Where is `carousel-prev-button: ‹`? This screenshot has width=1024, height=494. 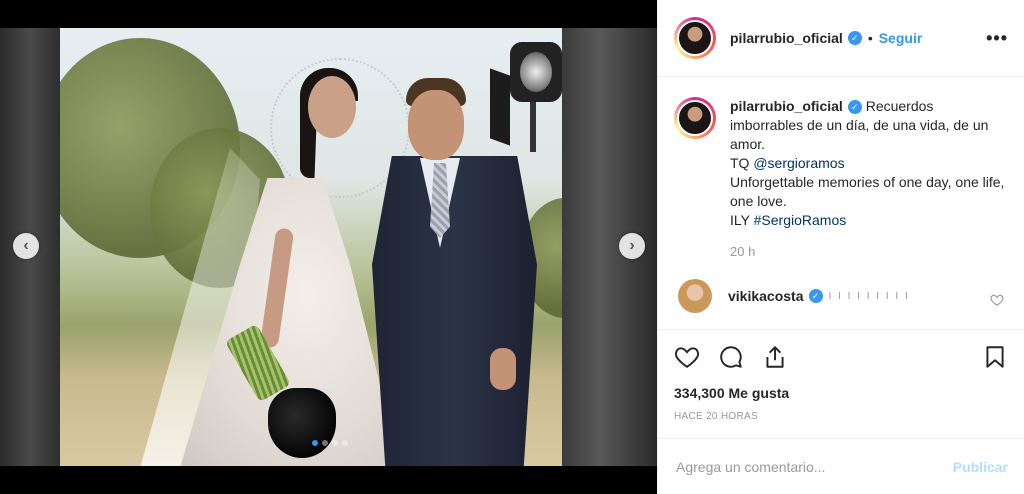 carousel-prev-button: ‹ is located at coordinates (26, 246).